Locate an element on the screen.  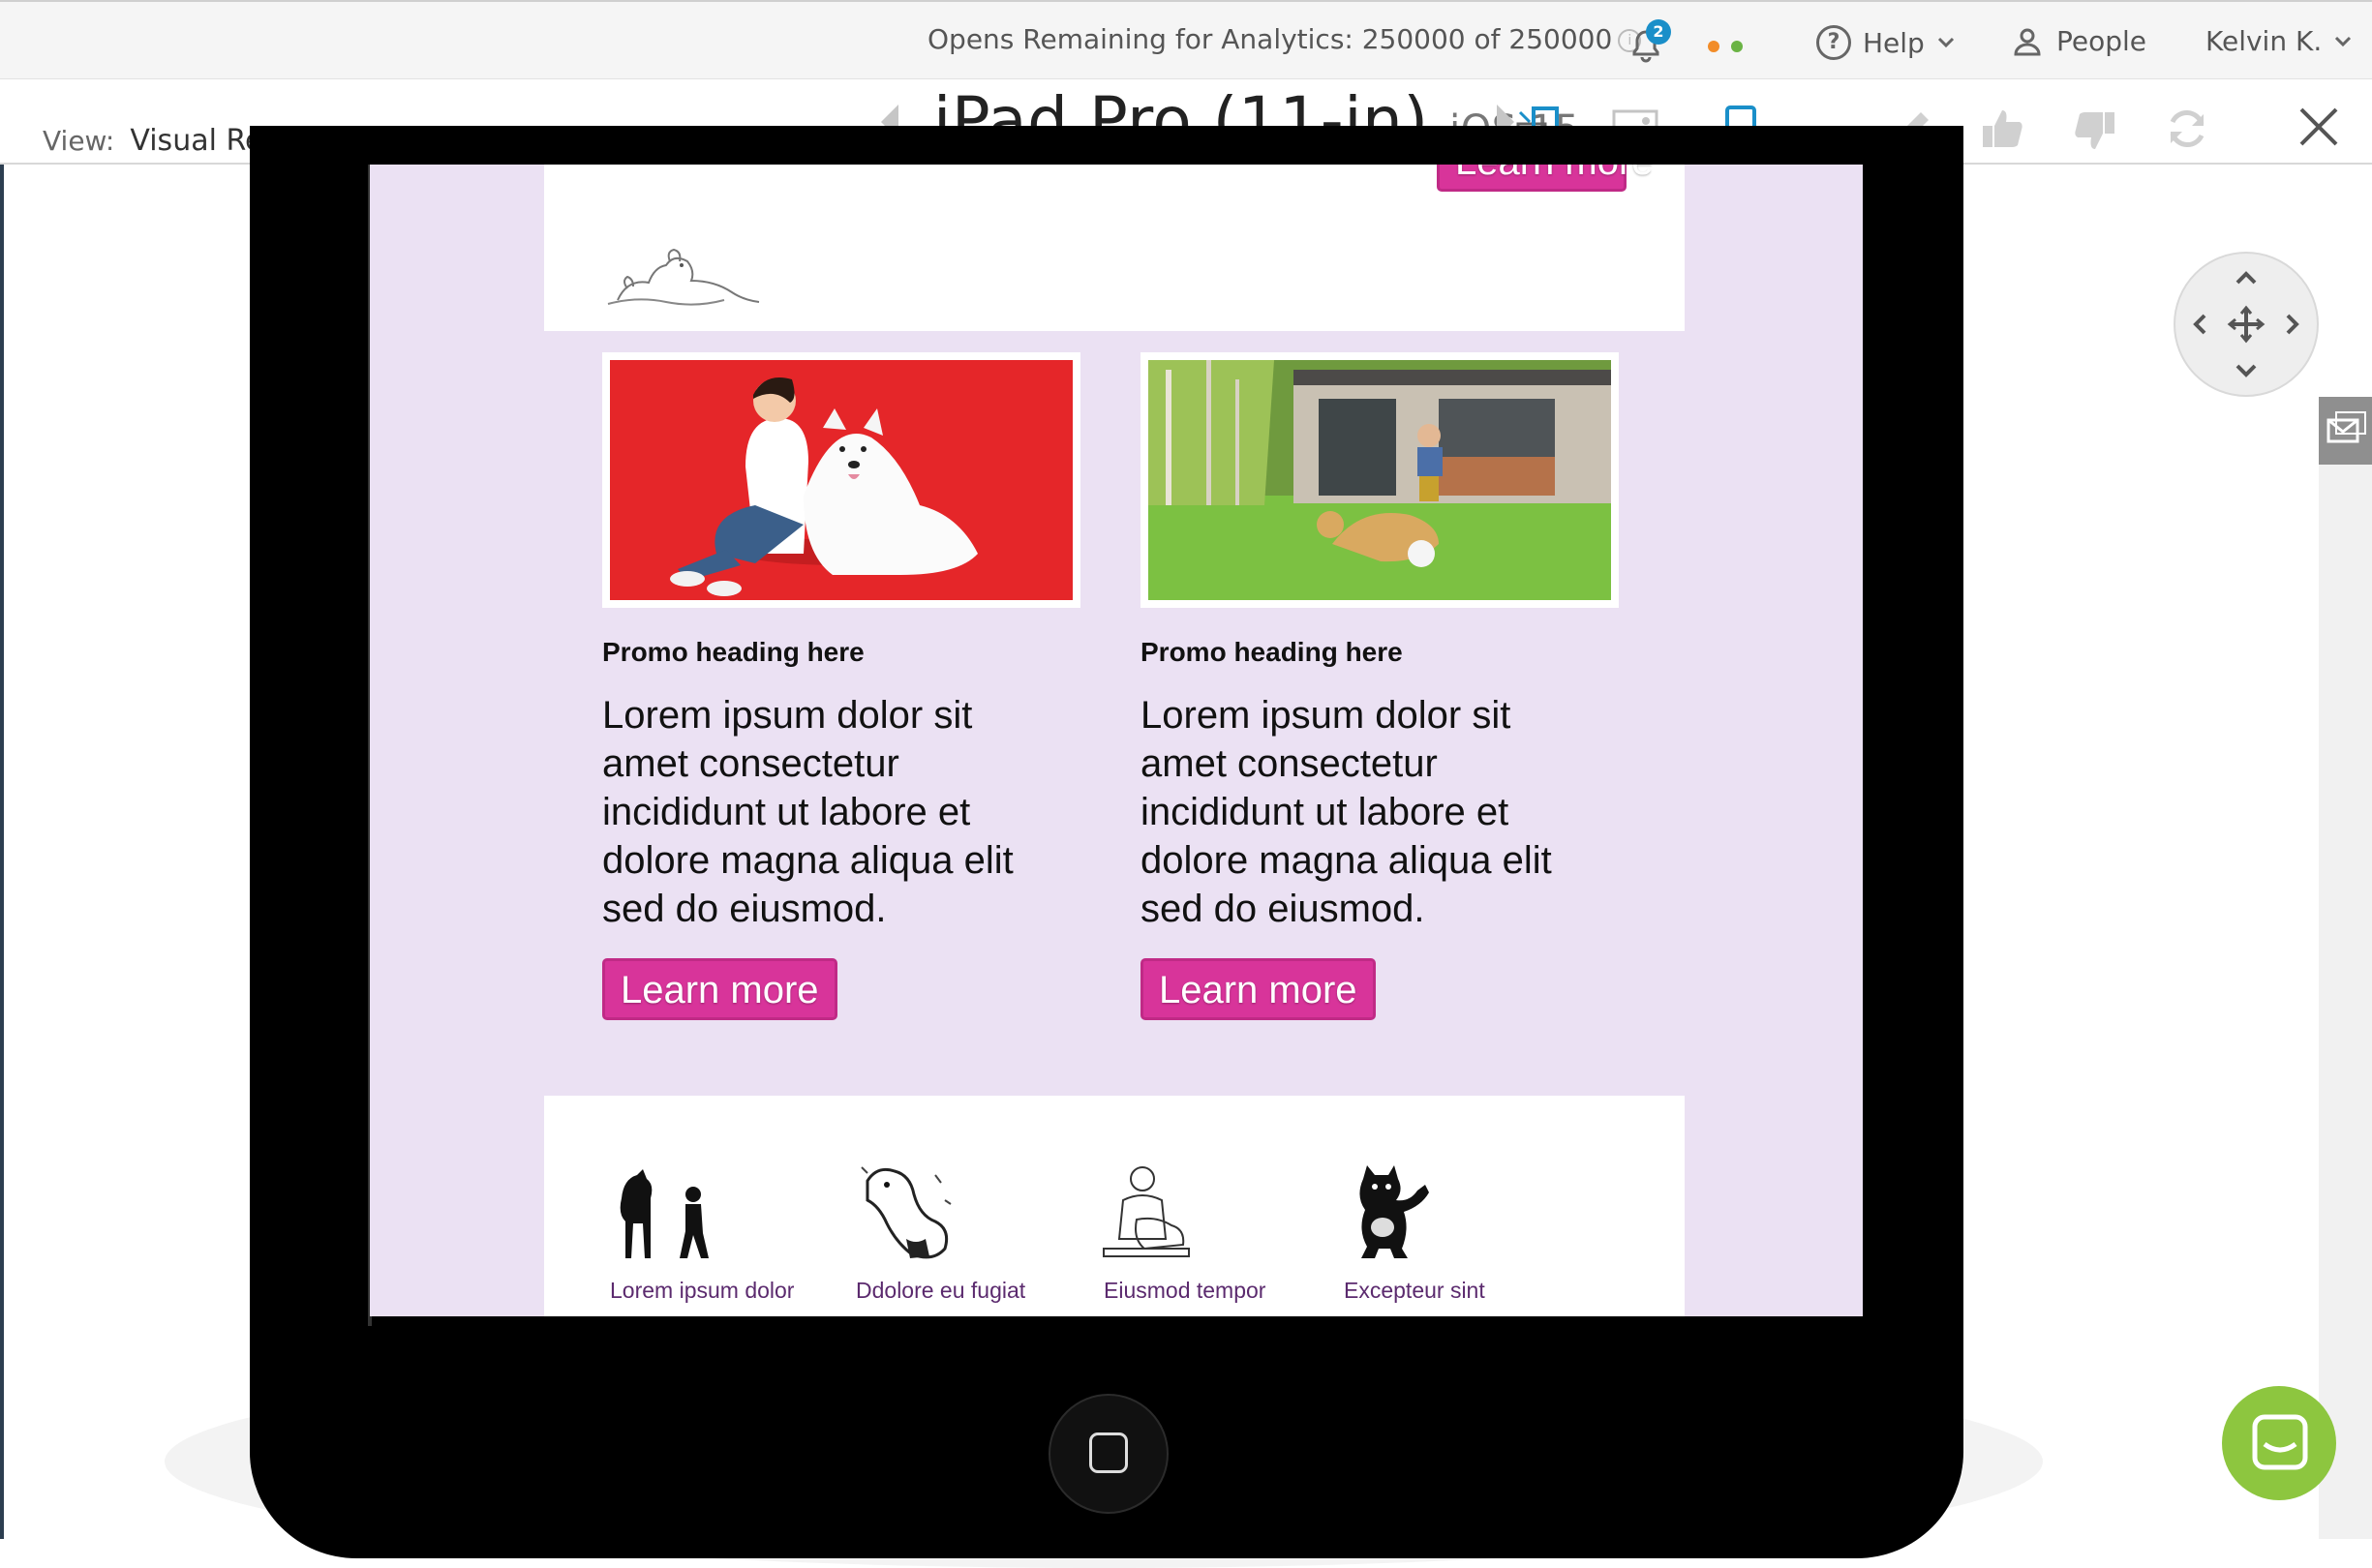
chat-icon is located at coordinates (2280, 1442).